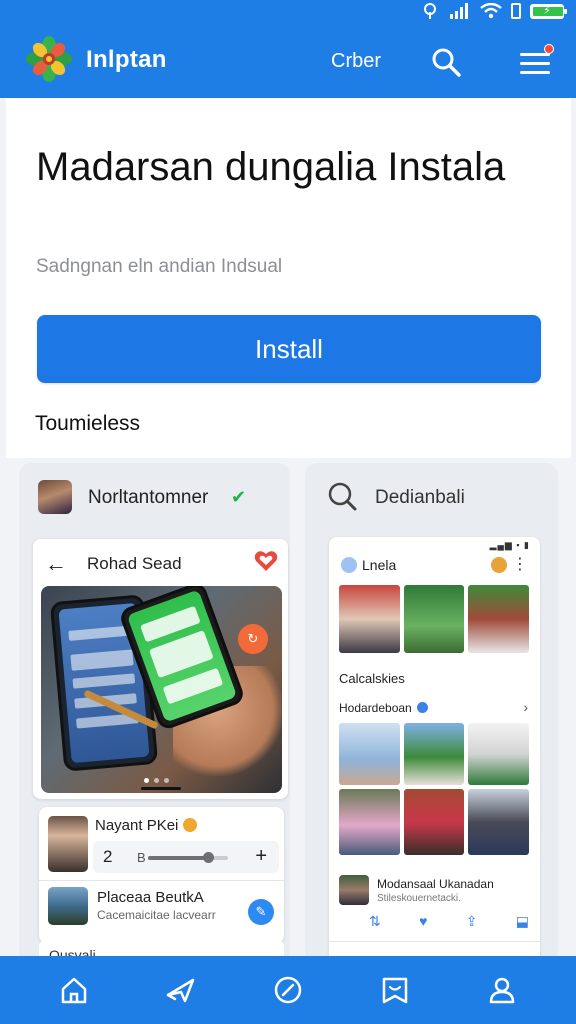 The width and height of the screenshot is (576, 1024). Describe the element at coordinates (161, 788) in the screenshot. I see `home-indicator` at that location.